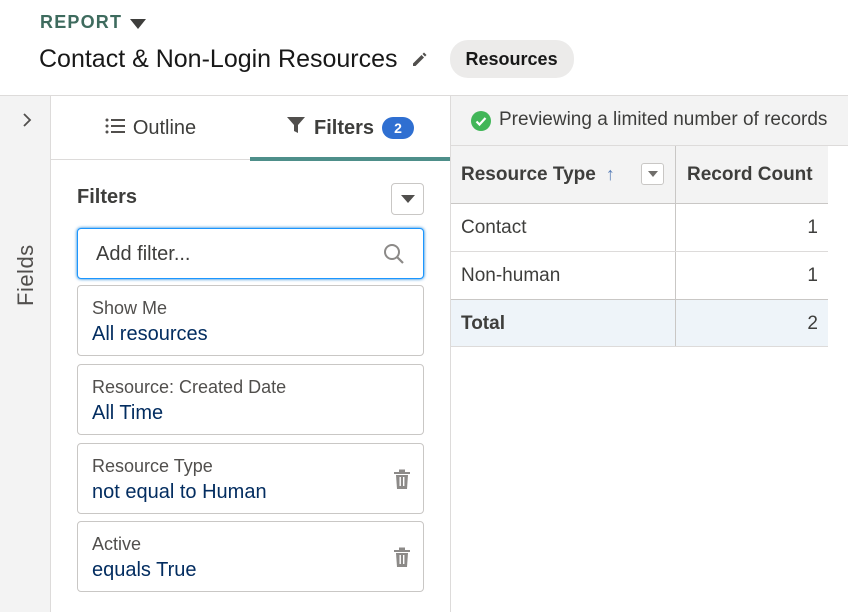 This screenshot has height=612, width=848. What do you see at coordinates (152, 466) in the screenshot?
I see `filter-label: Resource Type` at bounding box center [152, 466].